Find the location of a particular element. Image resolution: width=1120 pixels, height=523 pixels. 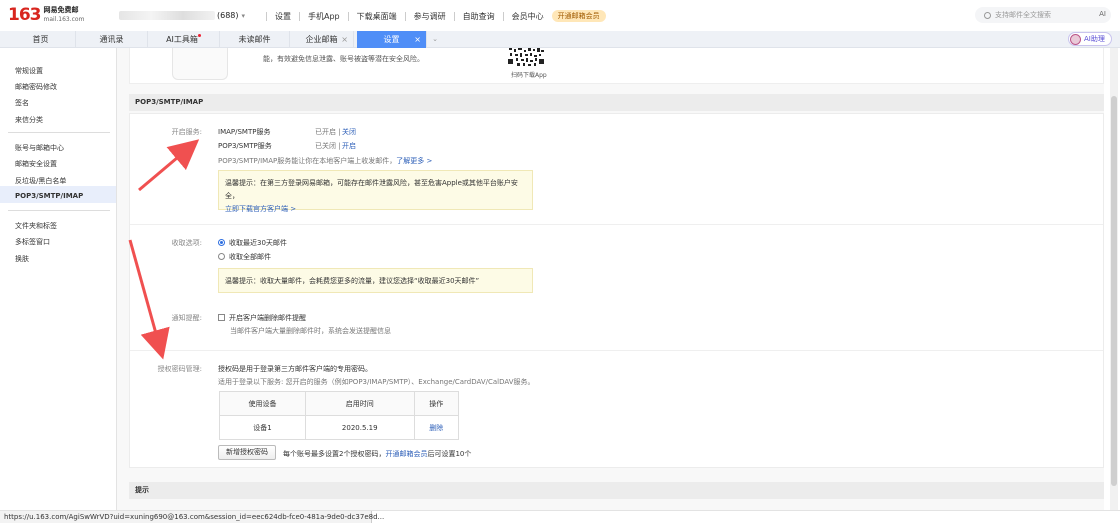

section-header-pop3: POP3/SMTP/IMAP is located at coordinates (616, 102).